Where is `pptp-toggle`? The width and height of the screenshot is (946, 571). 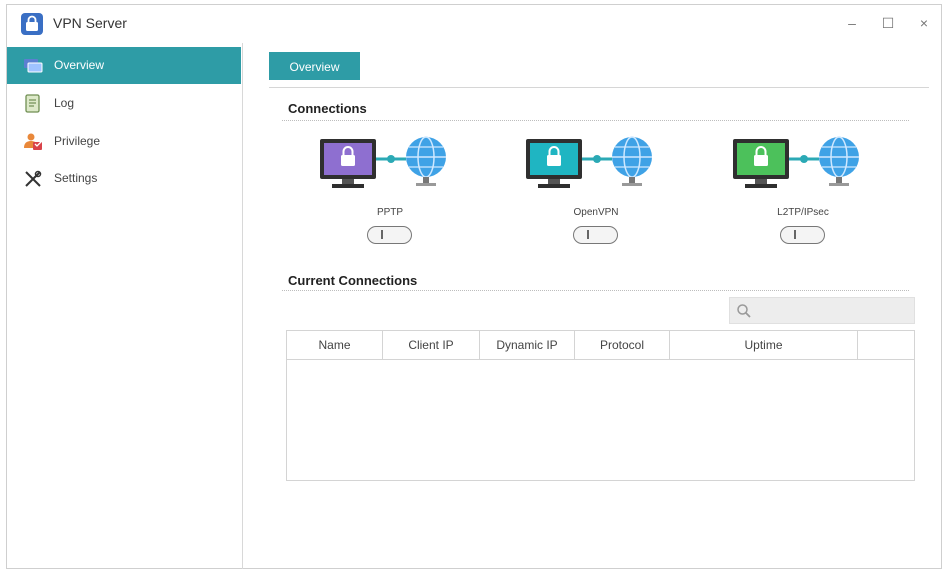 pptp-toggle is located at coordinates (389, 235).